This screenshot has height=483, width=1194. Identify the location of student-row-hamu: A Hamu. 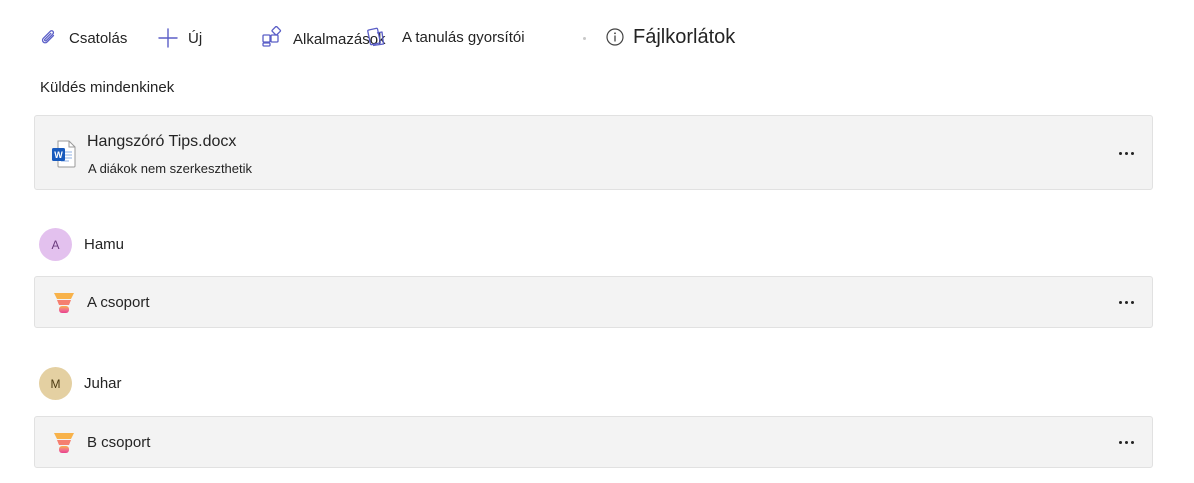
(81, 244).